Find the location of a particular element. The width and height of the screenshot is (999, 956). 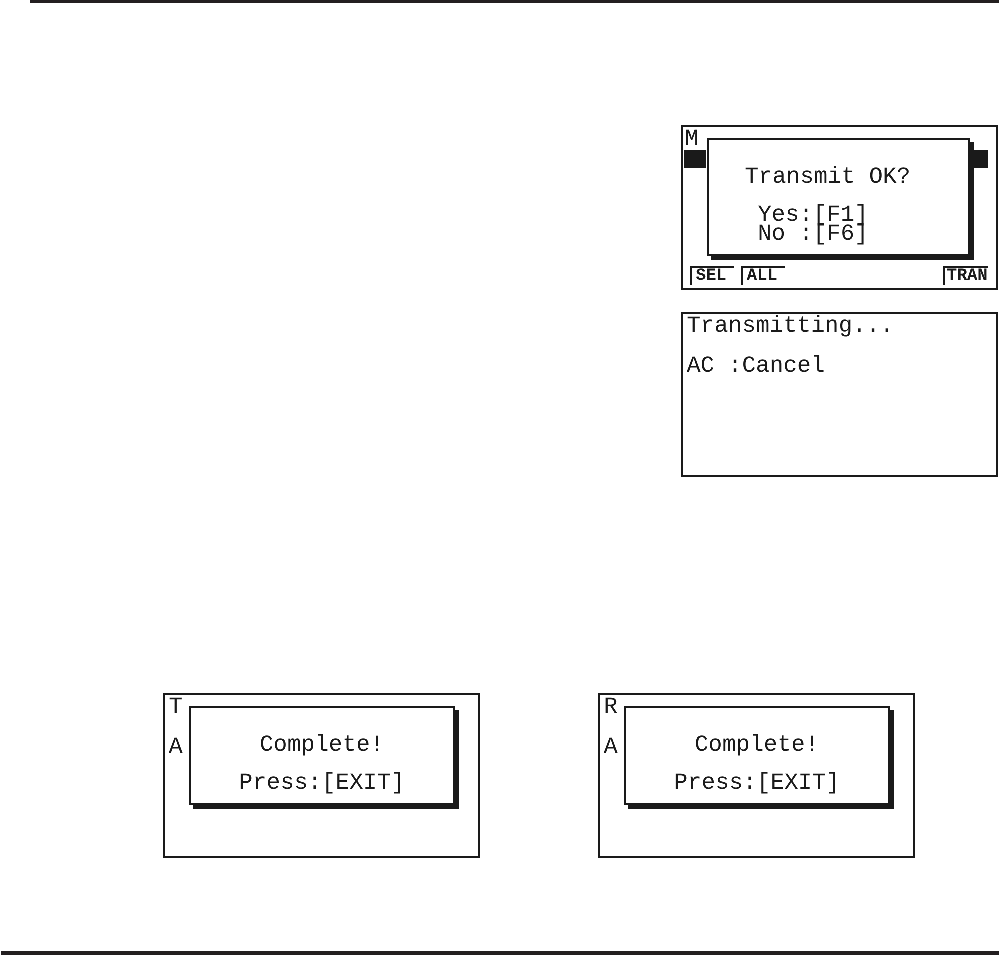

dialog-option: No :[F6] is located at coordinates (813, 234).